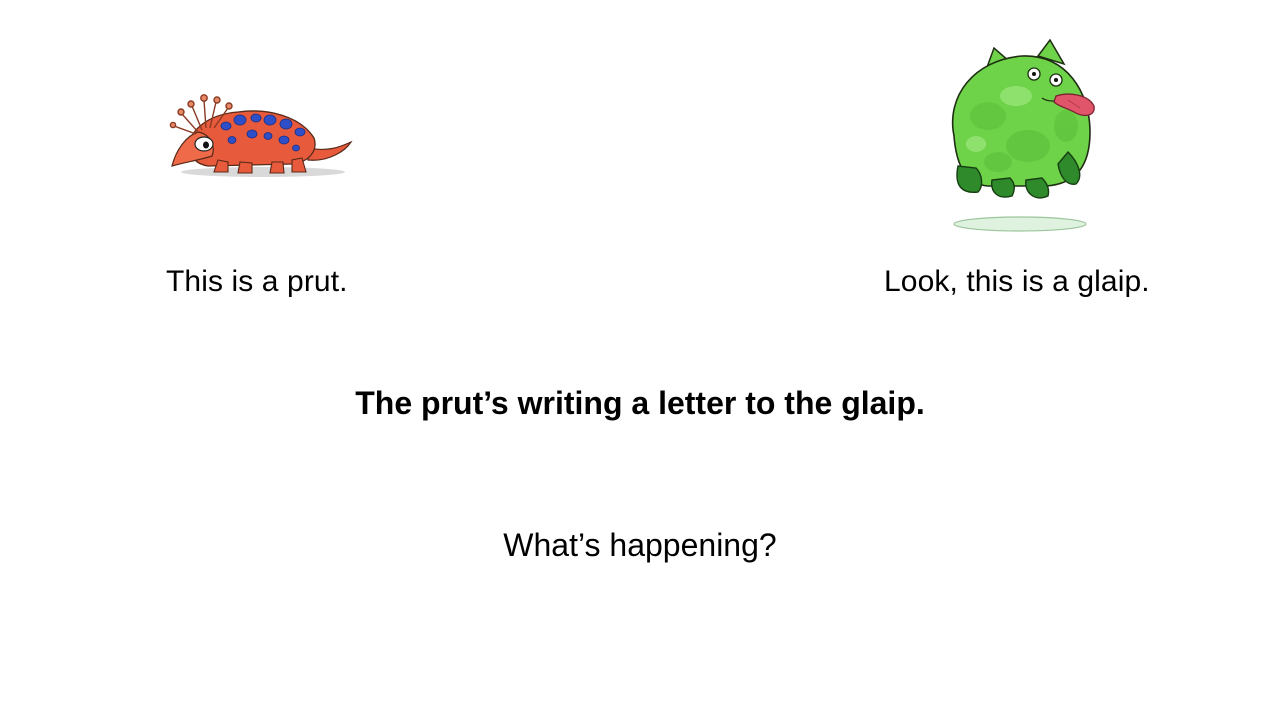  What do you see at coordinates (1023, 135) in the screenshot?
I see `glaip-illustration` at bounding box center [1023, 135].